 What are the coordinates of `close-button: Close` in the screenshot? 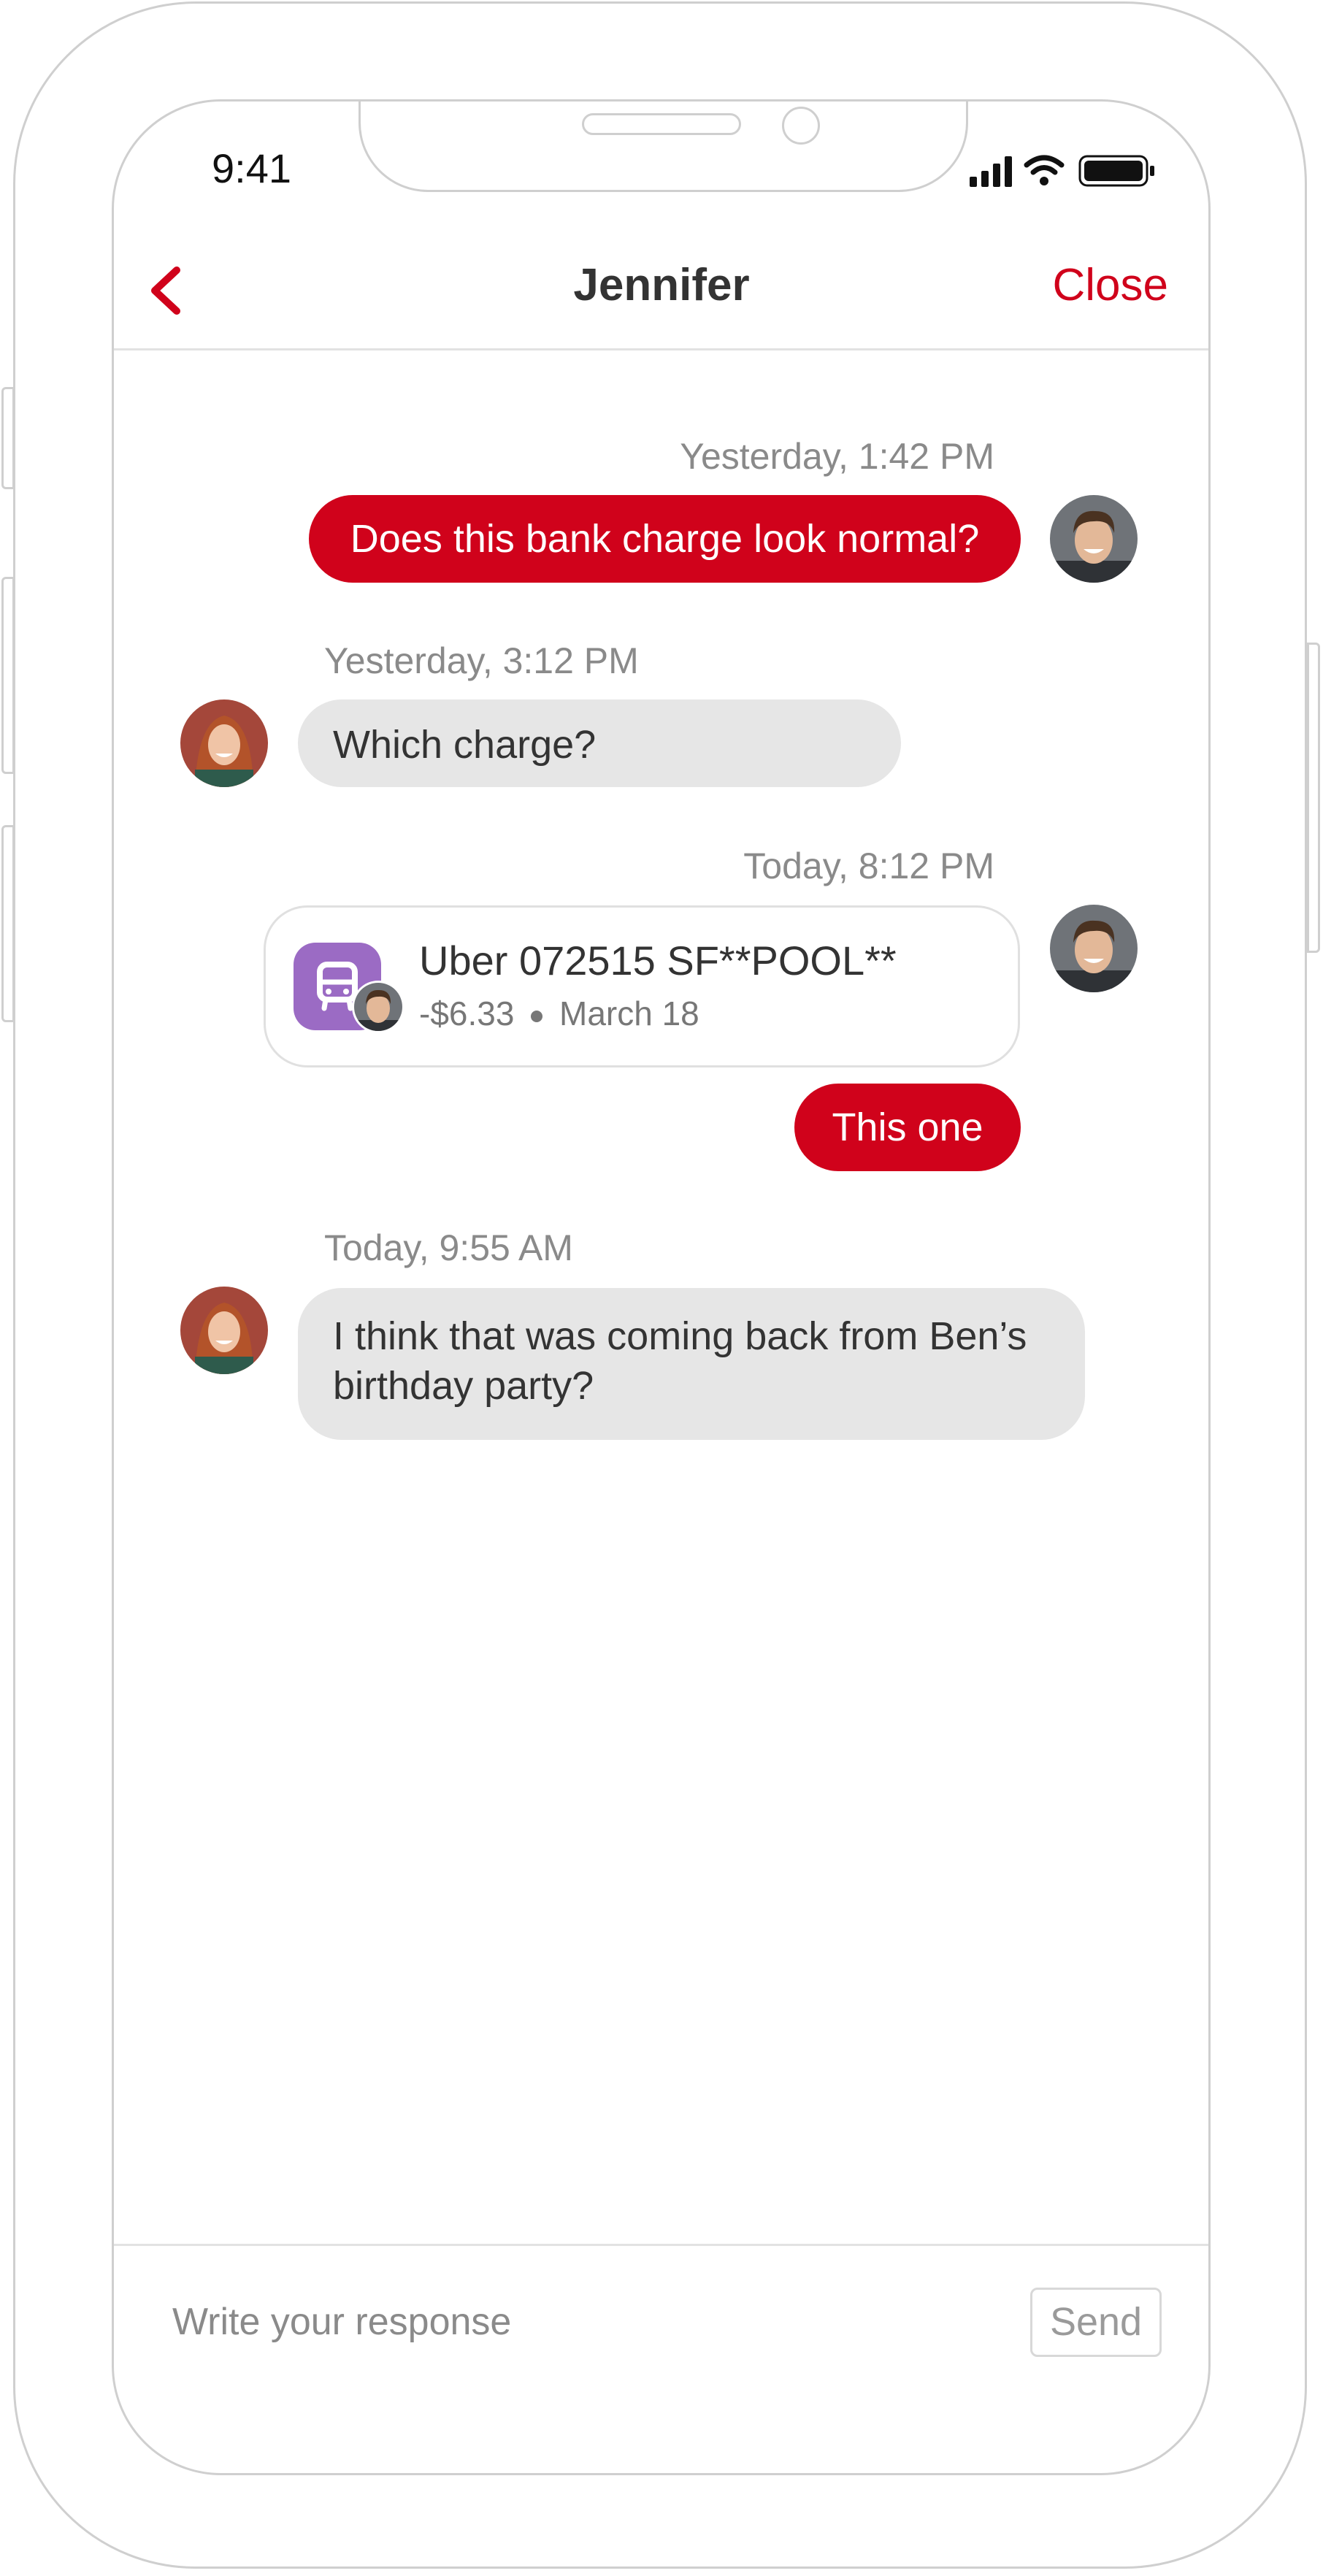 It's located at (1102, 285).